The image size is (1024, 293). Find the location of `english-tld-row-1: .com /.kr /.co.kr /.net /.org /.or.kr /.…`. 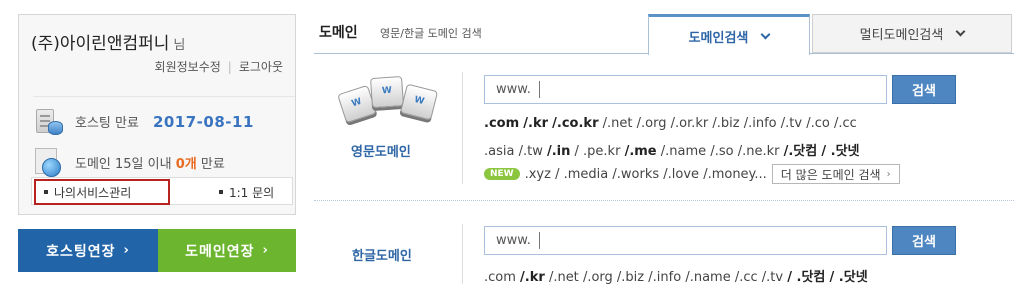

english-tld-row-1: .com /.kr /.co.kr /.net /.org /.or.kr /.… is located at coordinates (670, 123).